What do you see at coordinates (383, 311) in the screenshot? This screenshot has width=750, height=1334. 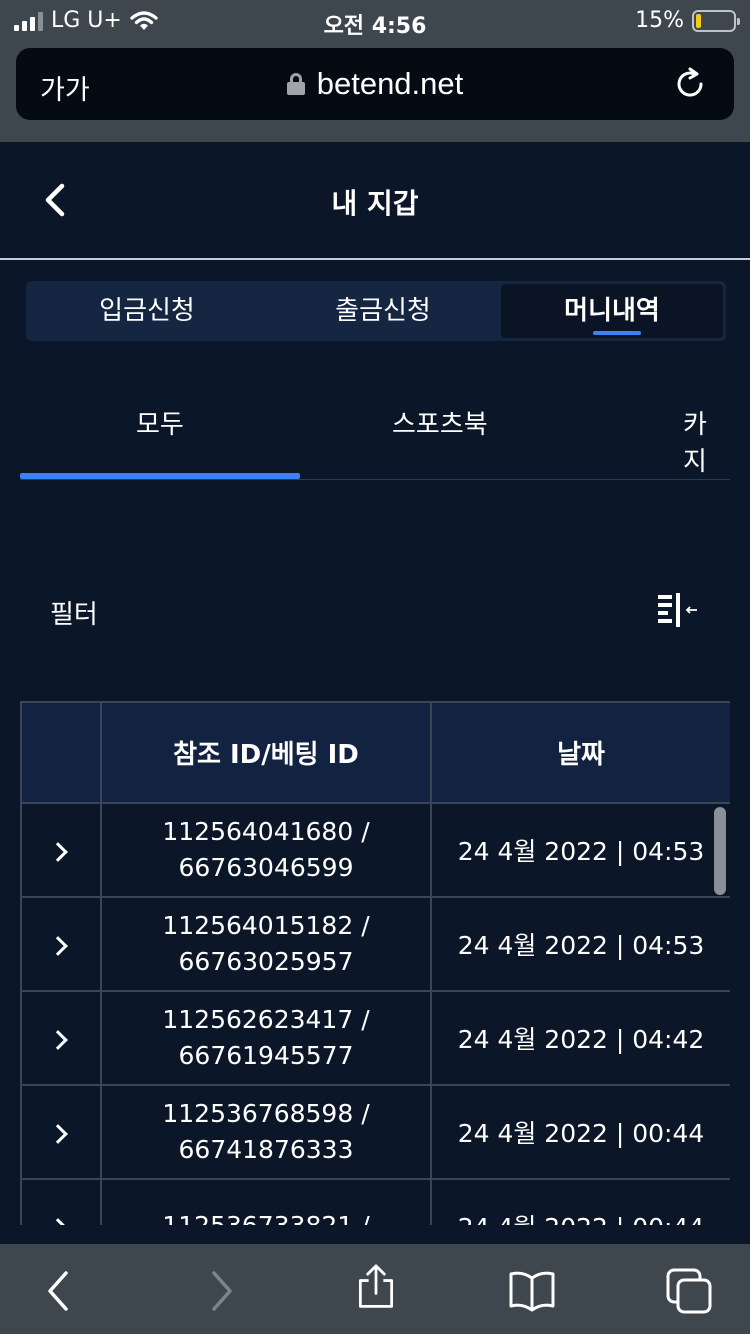 I see `tab-withdraw: 출금신청` at bounding box center [383, 311].